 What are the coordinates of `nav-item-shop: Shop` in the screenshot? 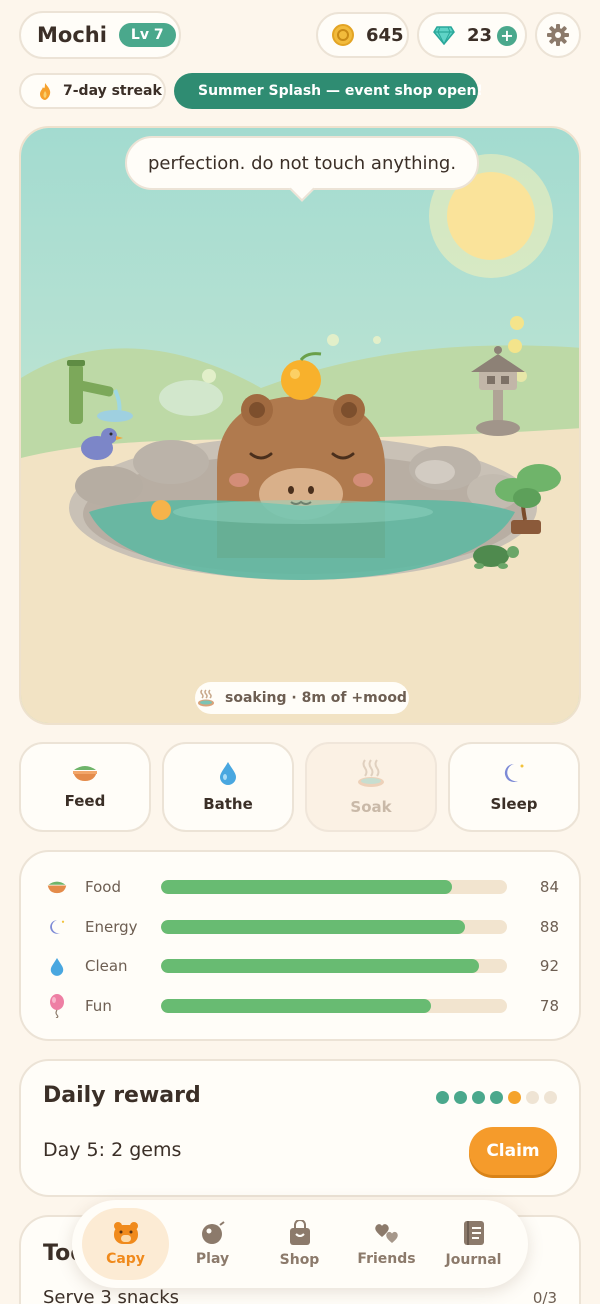 It's located at (299, 1244).